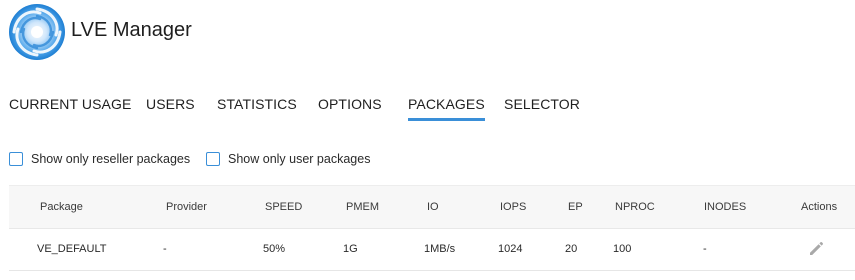 The image size is (855, 280). Describe the element at coordinates (170, 104) in the screenshot. I see `tab-users: USERS` at that location.